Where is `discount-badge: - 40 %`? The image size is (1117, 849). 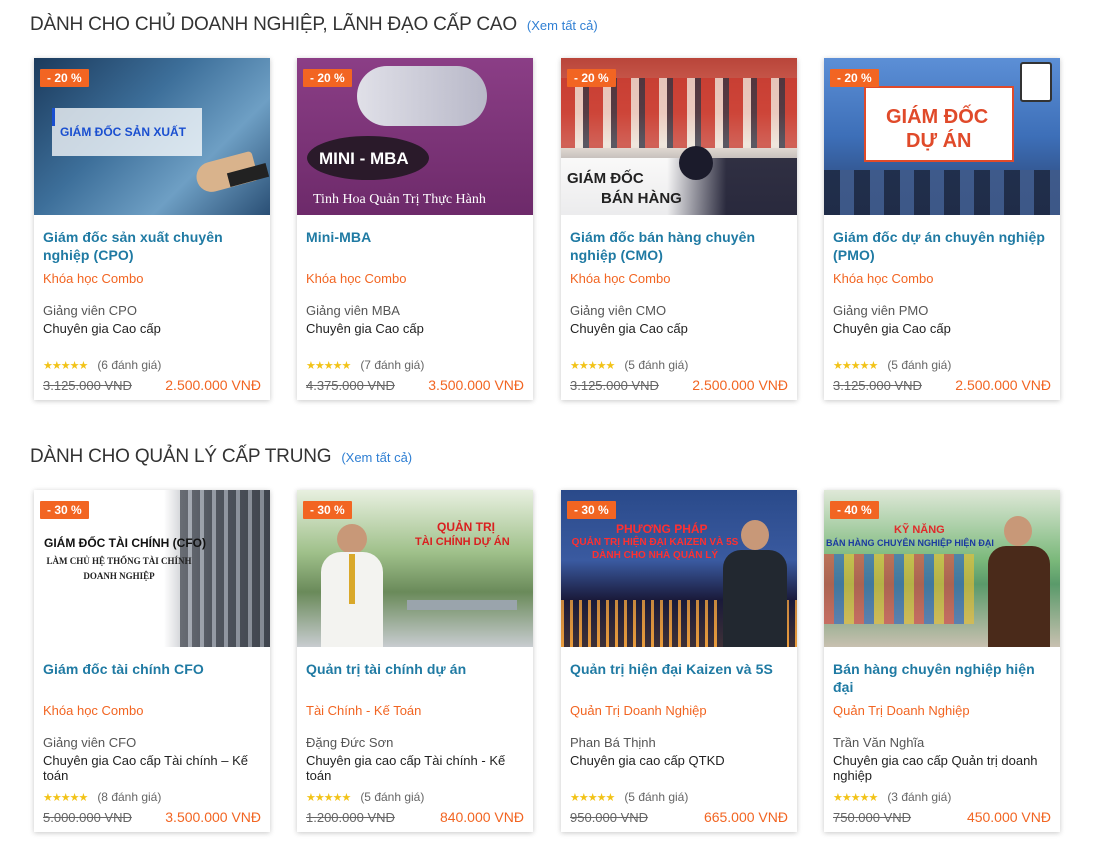 discount-badge: - 40 % is located at coordinates (854, 510).